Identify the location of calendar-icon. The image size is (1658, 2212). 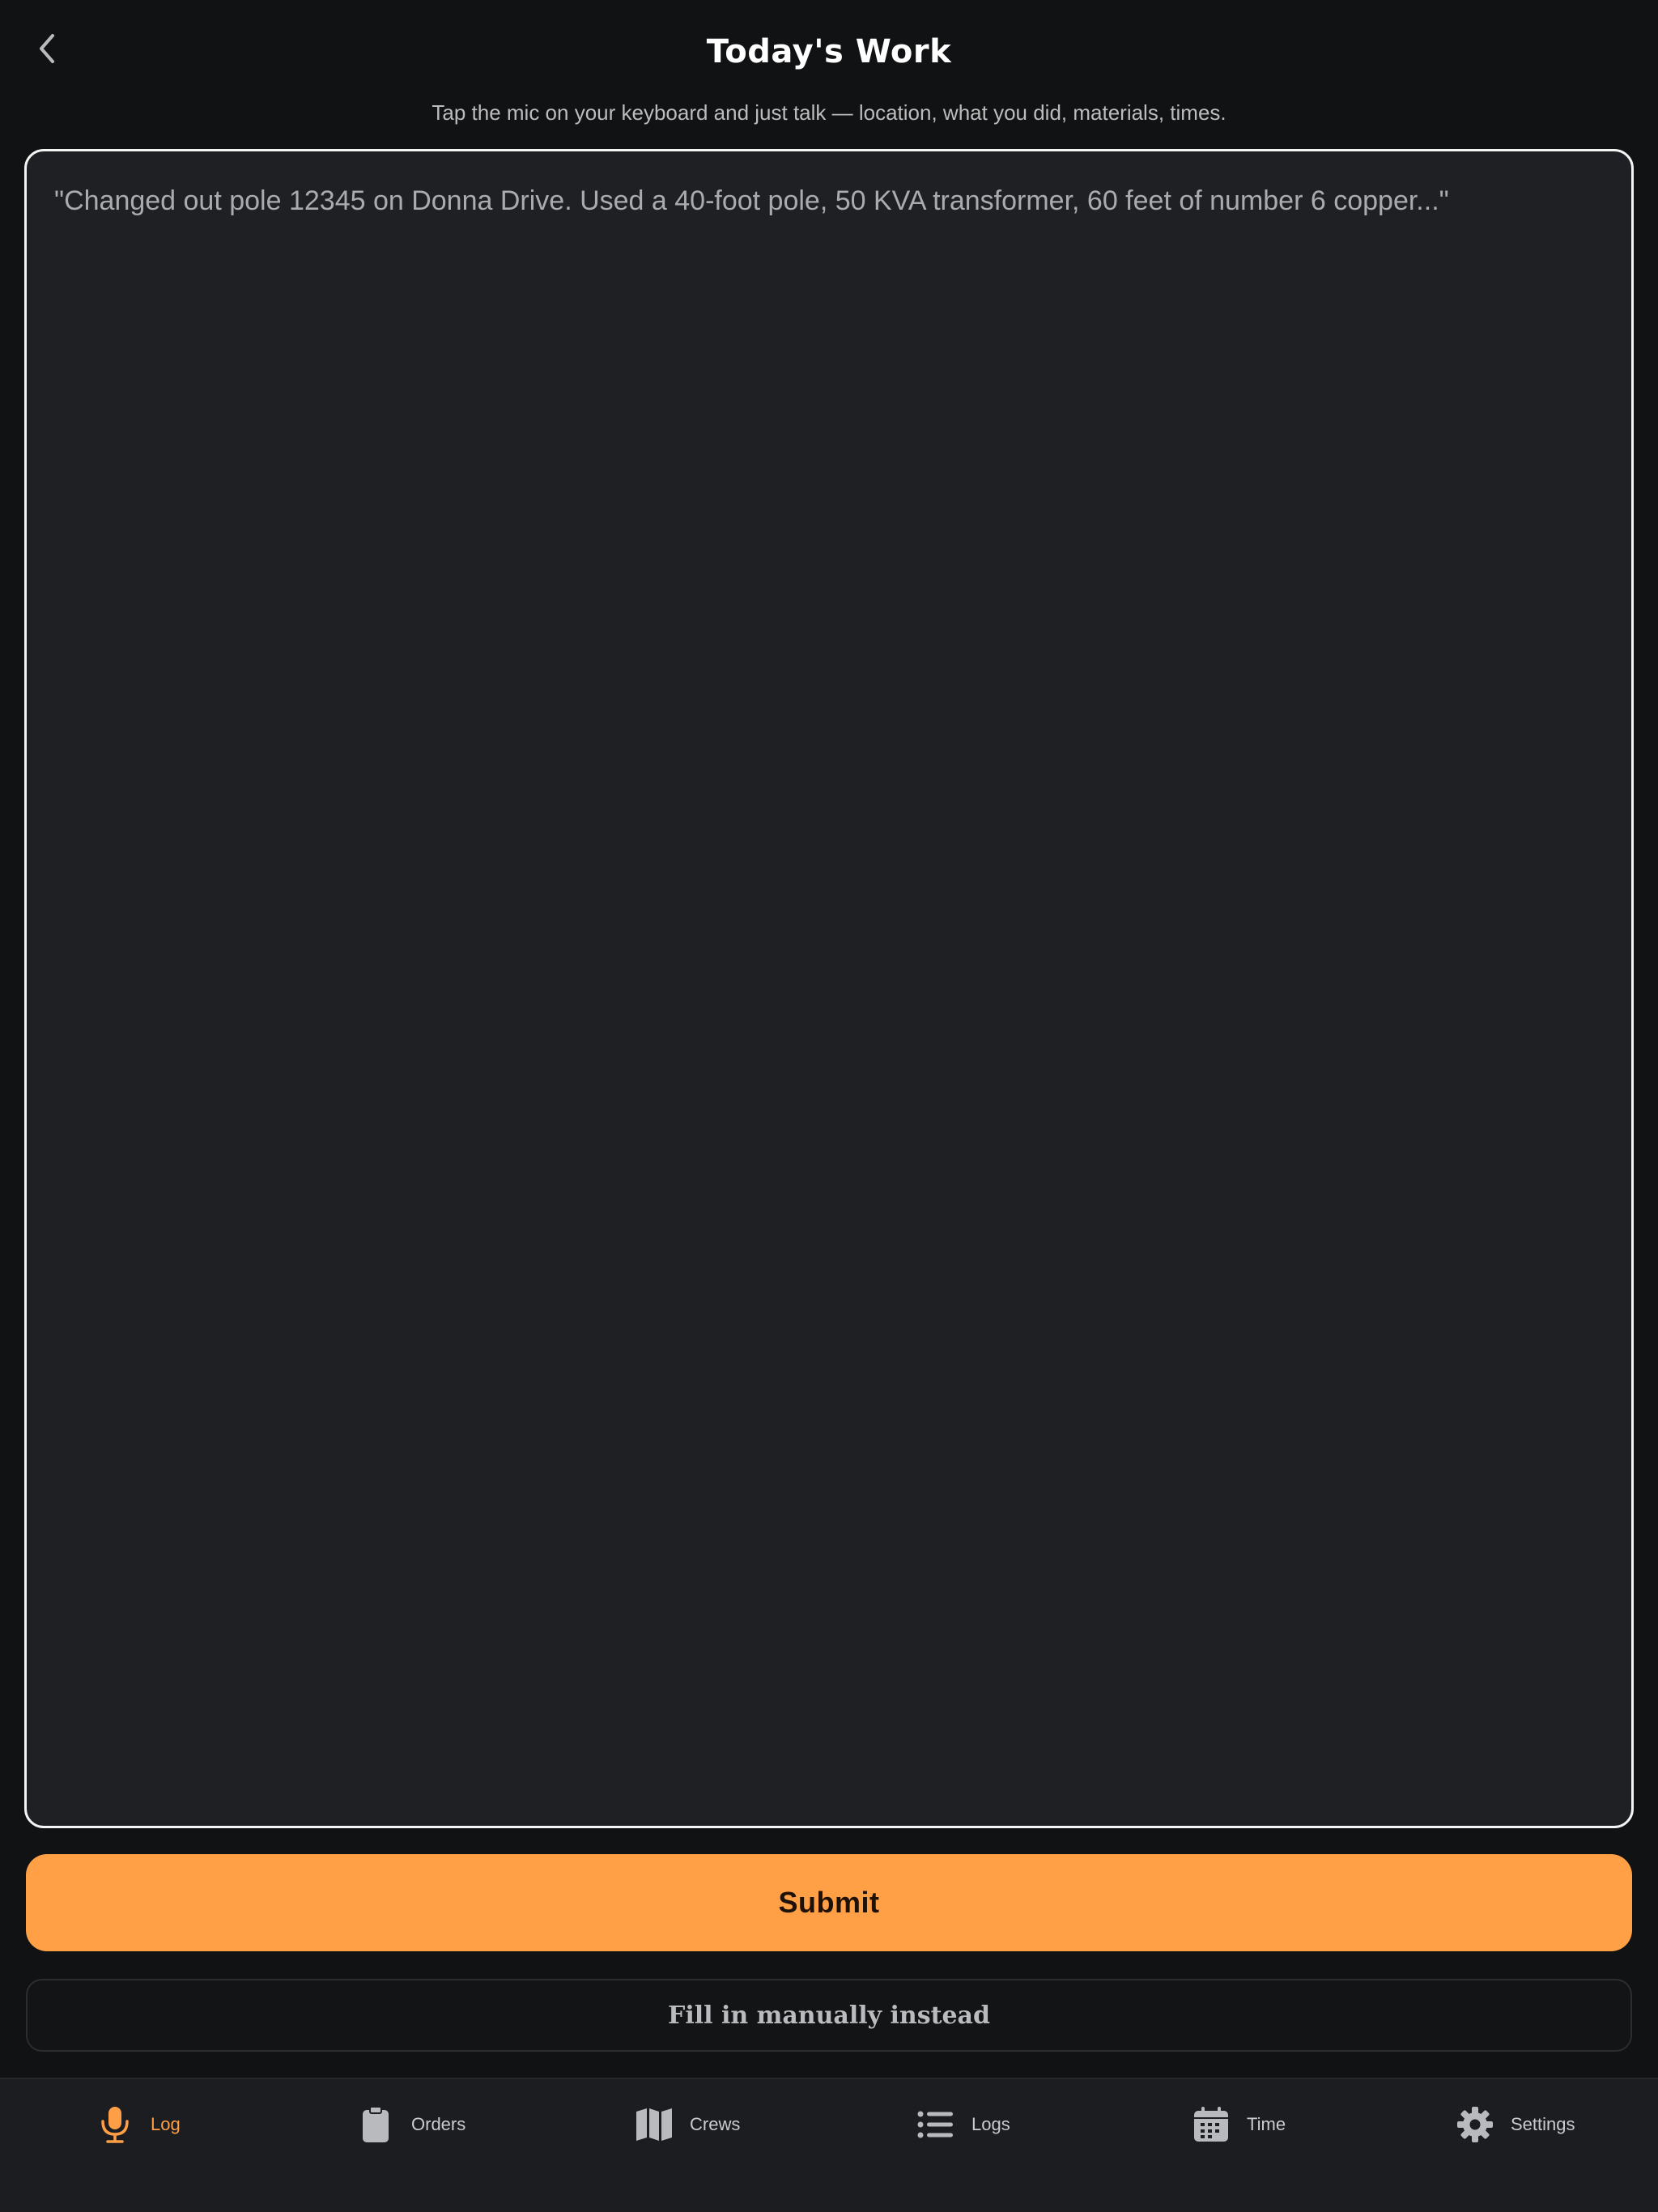
(1211, 2125).